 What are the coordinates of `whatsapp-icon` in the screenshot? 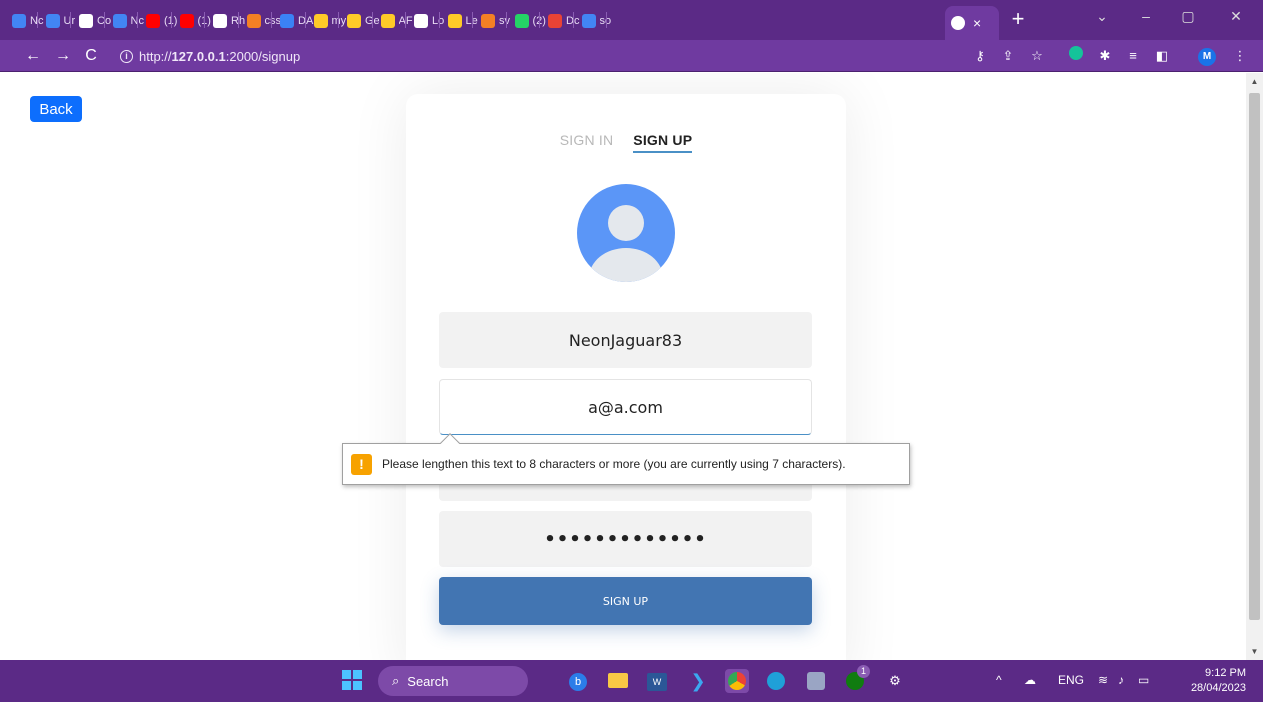 It's located at (521, 21).